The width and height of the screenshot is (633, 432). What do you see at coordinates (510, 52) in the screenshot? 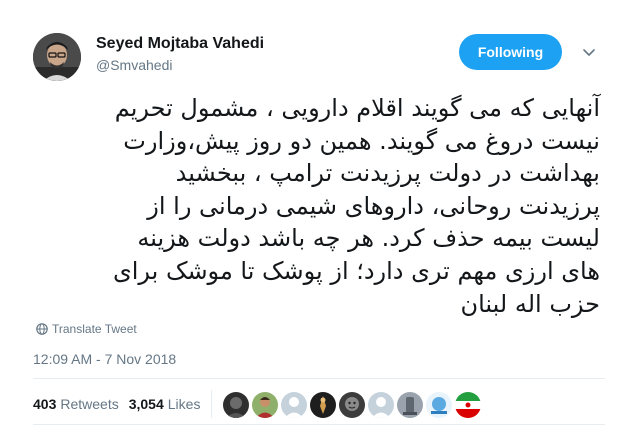
I see `following-button: Following` at bounding box center [510, 52].